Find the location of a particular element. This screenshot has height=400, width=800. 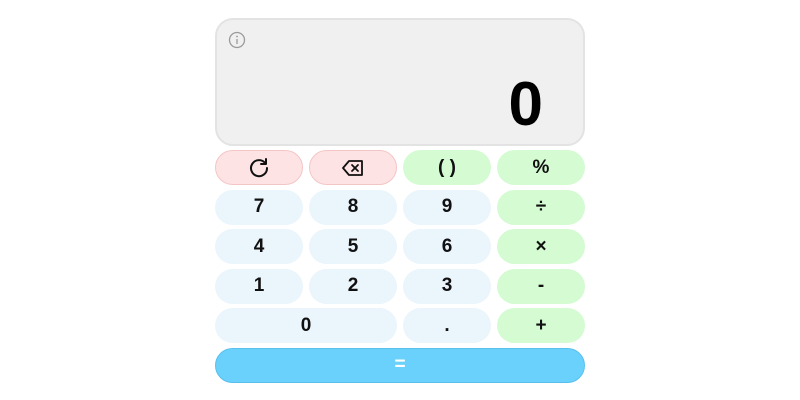

digit-6-button: 6 is located at coordinates (447, 246).